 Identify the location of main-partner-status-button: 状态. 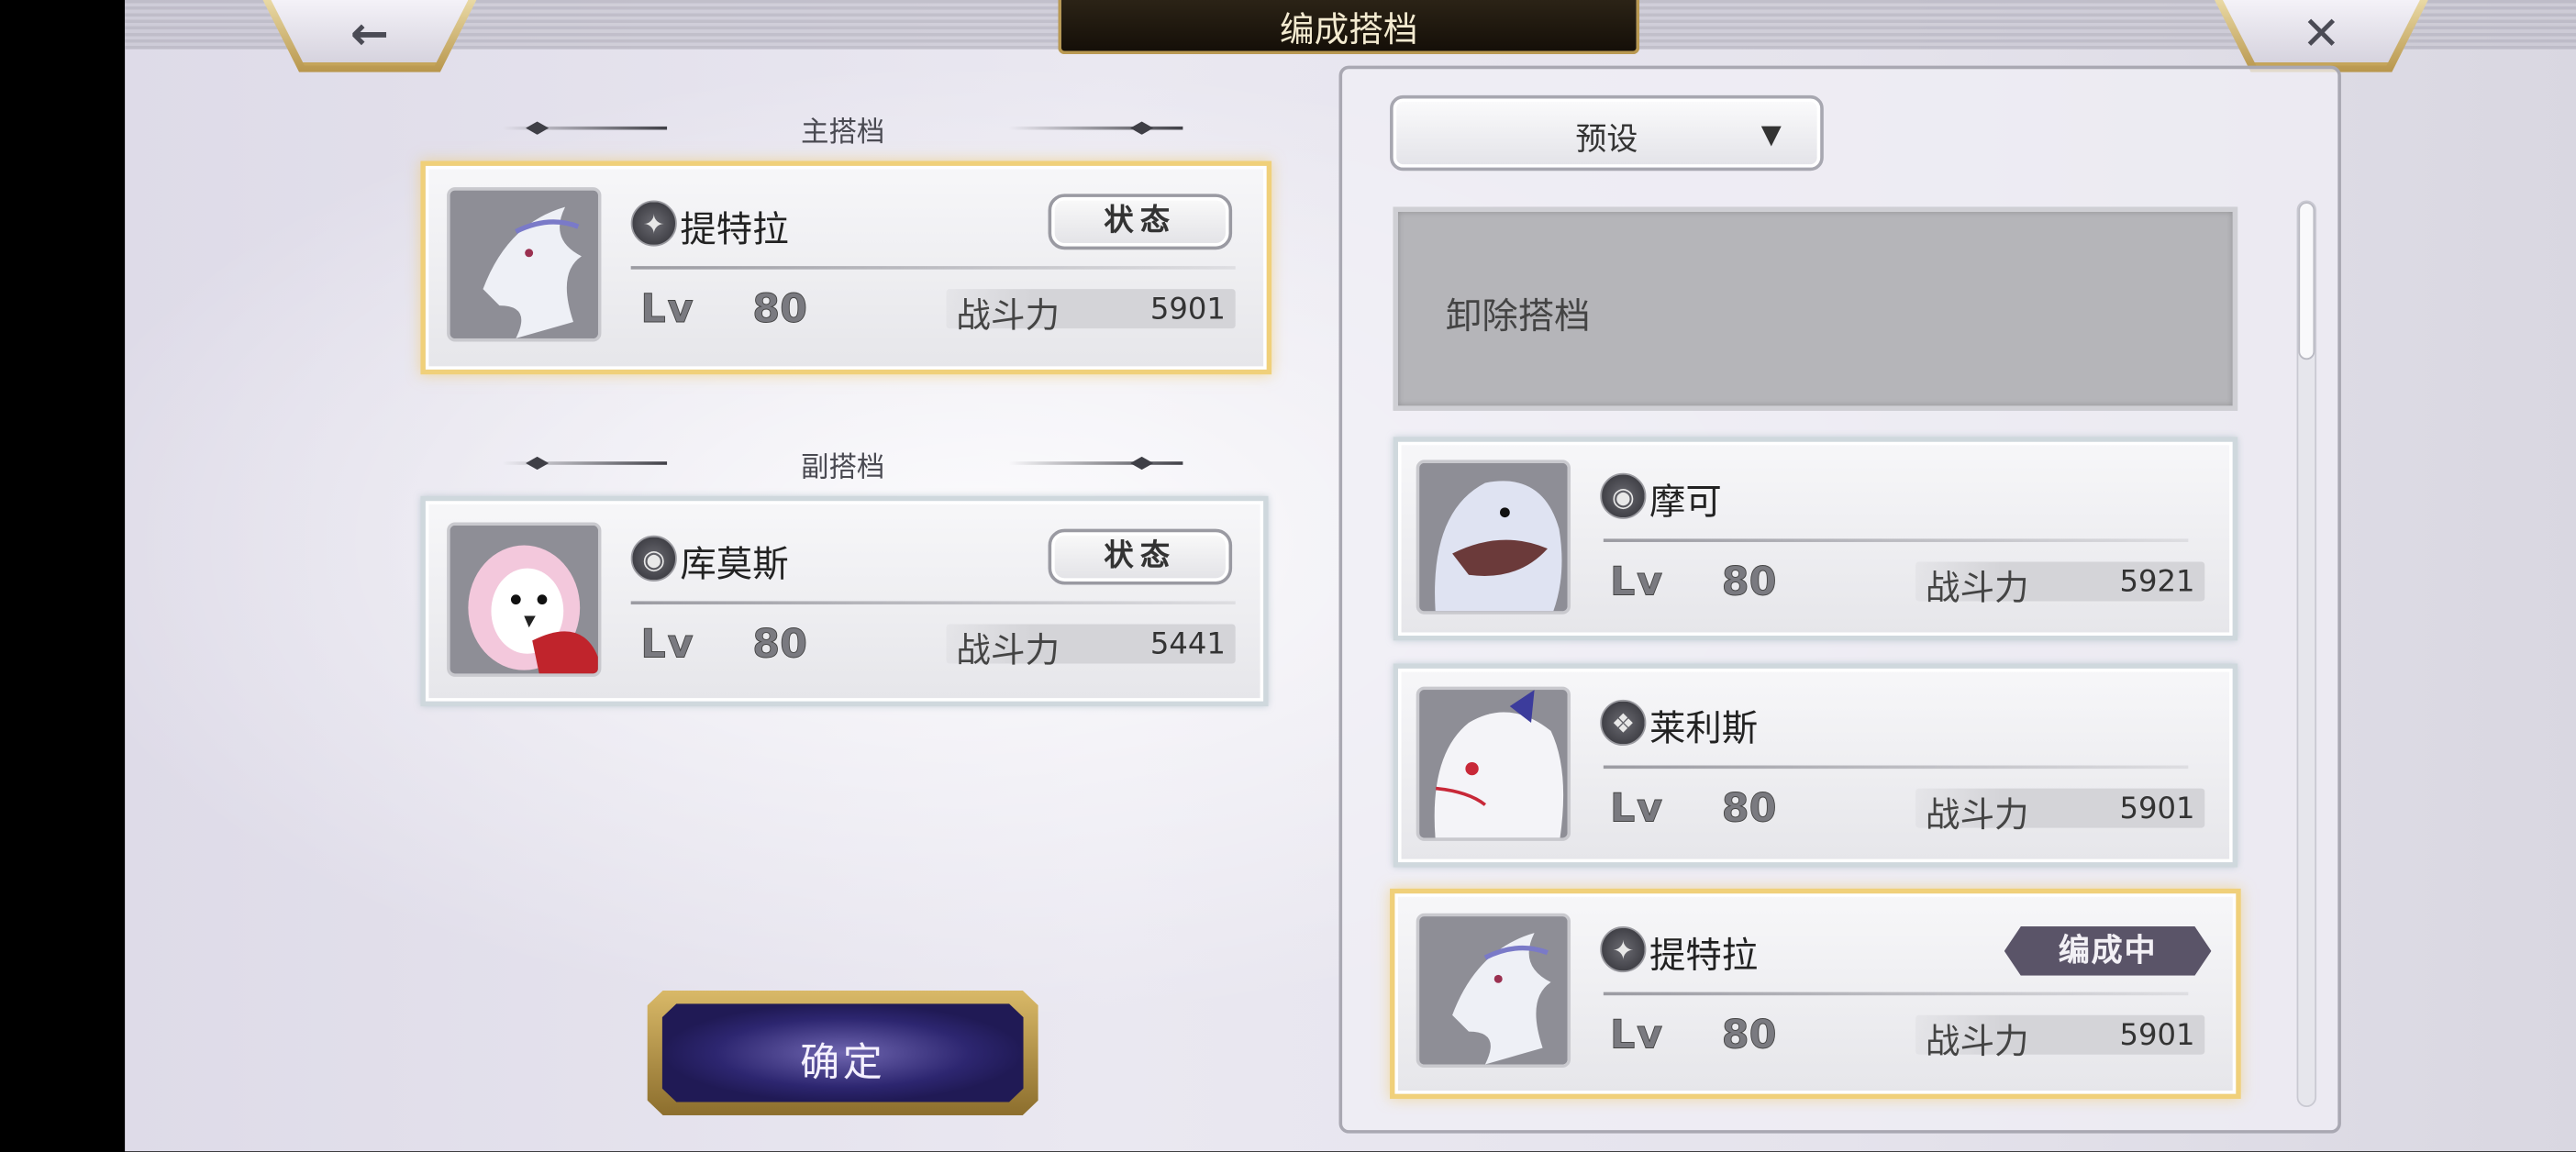
(1140, 222).